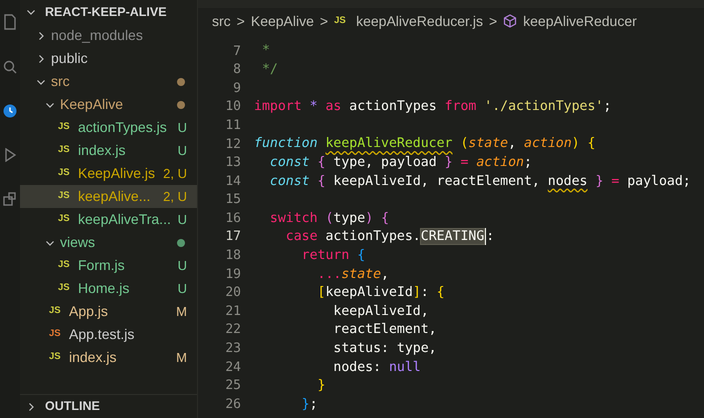  What do you see at coordinates (419, 21) in the screenshot?
I see `breadcrumb-item: keepAliveReducer.js` at bounding box center [419, 21].